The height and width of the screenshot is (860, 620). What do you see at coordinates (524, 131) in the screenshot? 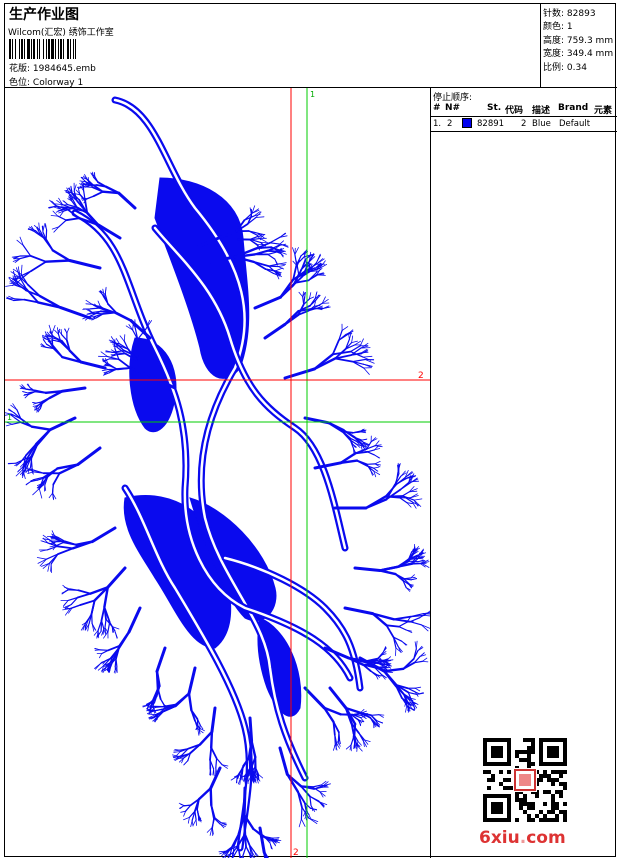
I see `row-divider` at bounding box center [524, 131].